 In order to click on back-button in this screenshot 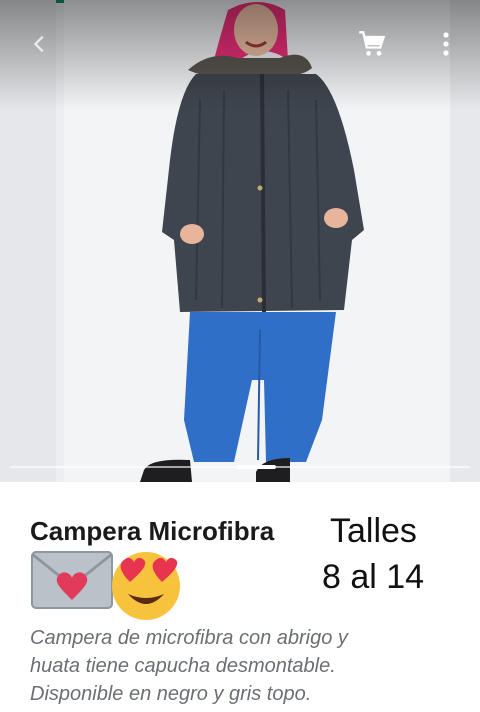, I will do `click(40, 44)`.